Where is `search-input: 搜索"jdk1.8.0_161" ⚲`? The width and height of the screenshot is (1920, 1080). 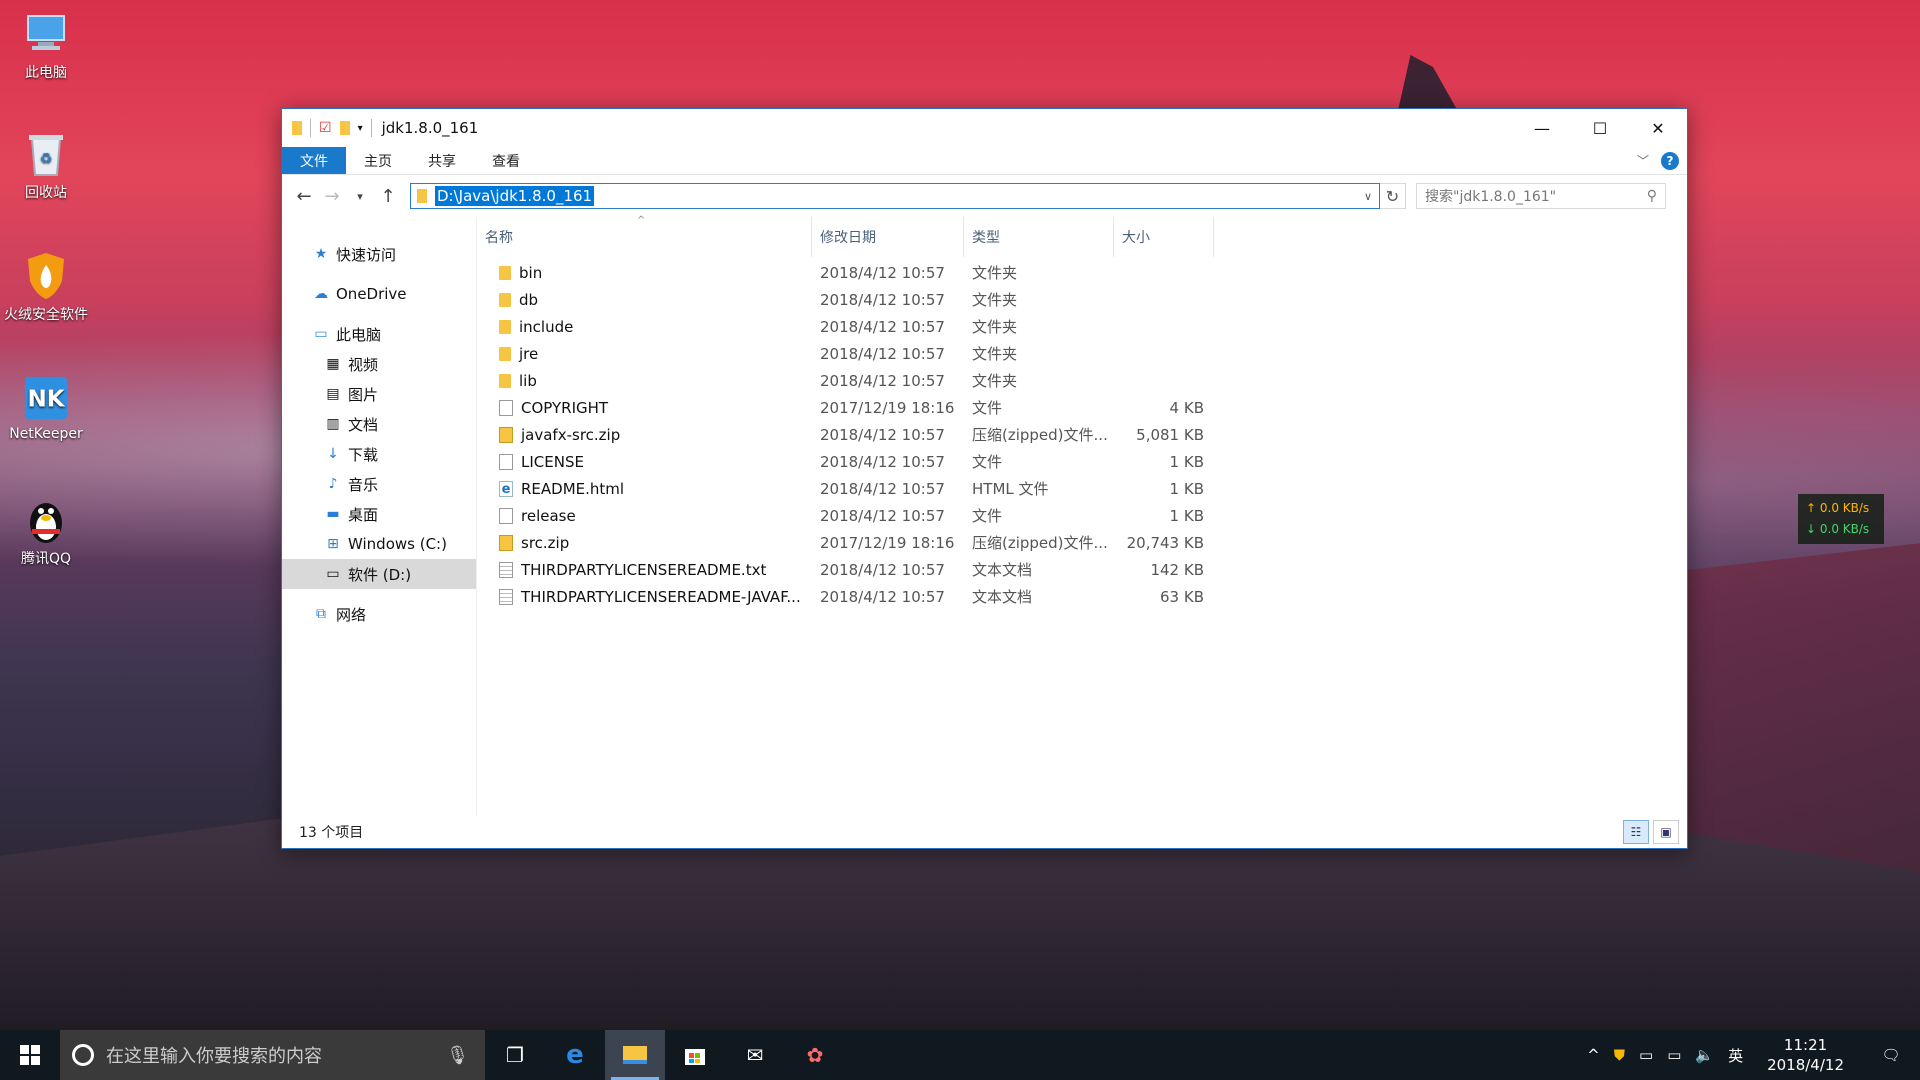
search-input: 搜索"jdk1.8.0_161" ⚲ is located at coordinates (1541, 196).